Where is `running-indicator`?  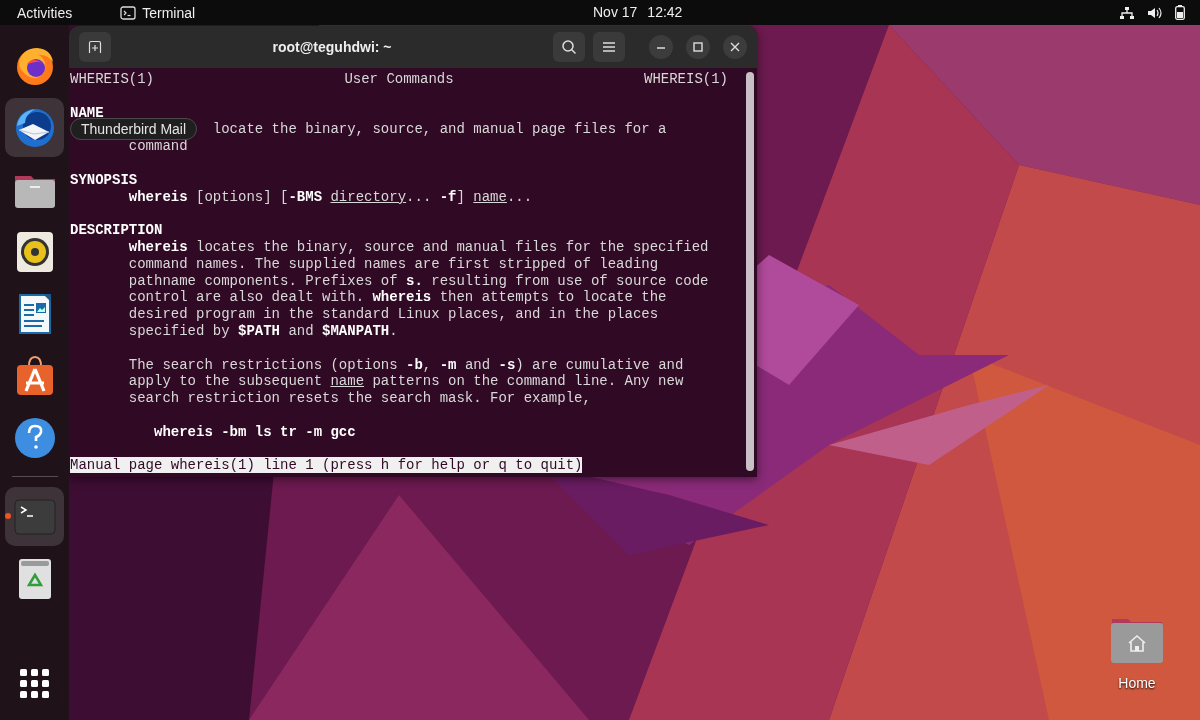
running-indicator is located at coordinates (8, 516).